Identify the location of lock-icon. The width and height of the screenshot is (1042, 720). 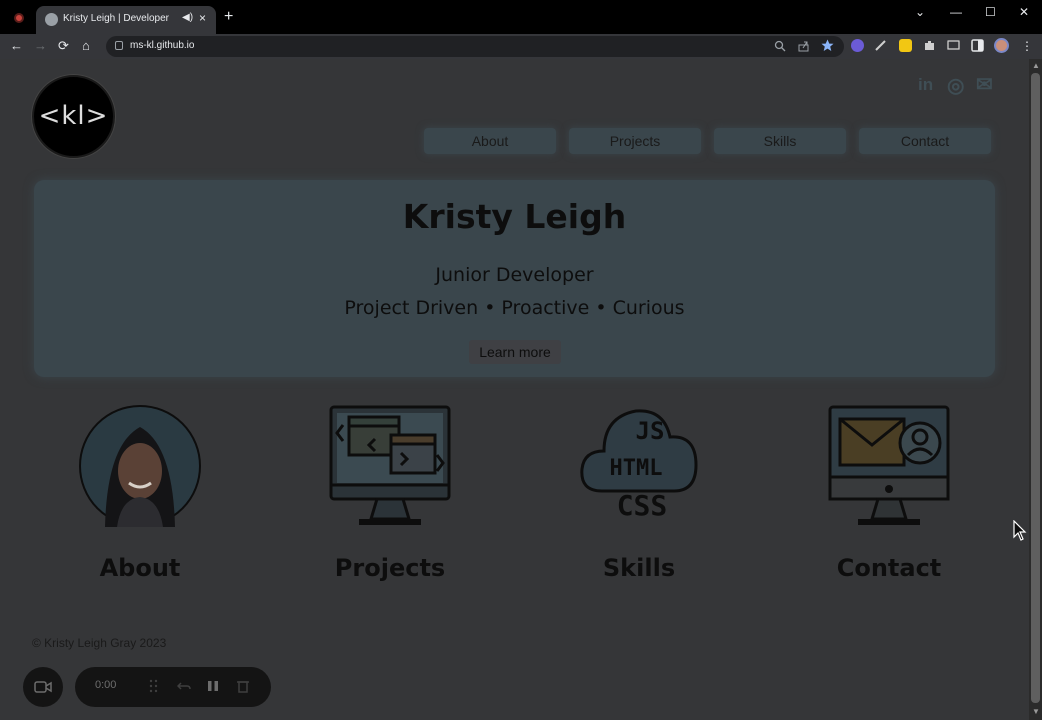
(119, 45).